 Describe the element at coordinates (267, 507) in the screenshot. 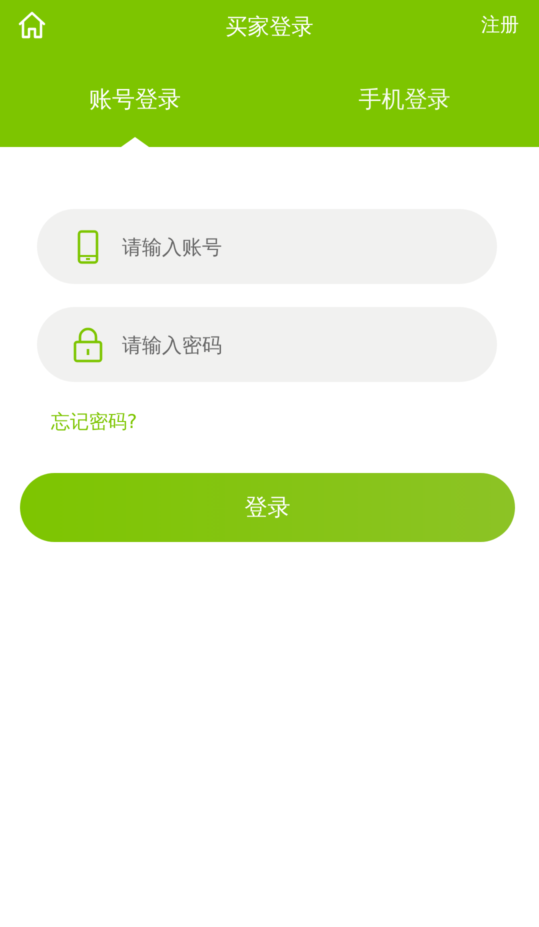

I see `login-button: 登录` at that location.